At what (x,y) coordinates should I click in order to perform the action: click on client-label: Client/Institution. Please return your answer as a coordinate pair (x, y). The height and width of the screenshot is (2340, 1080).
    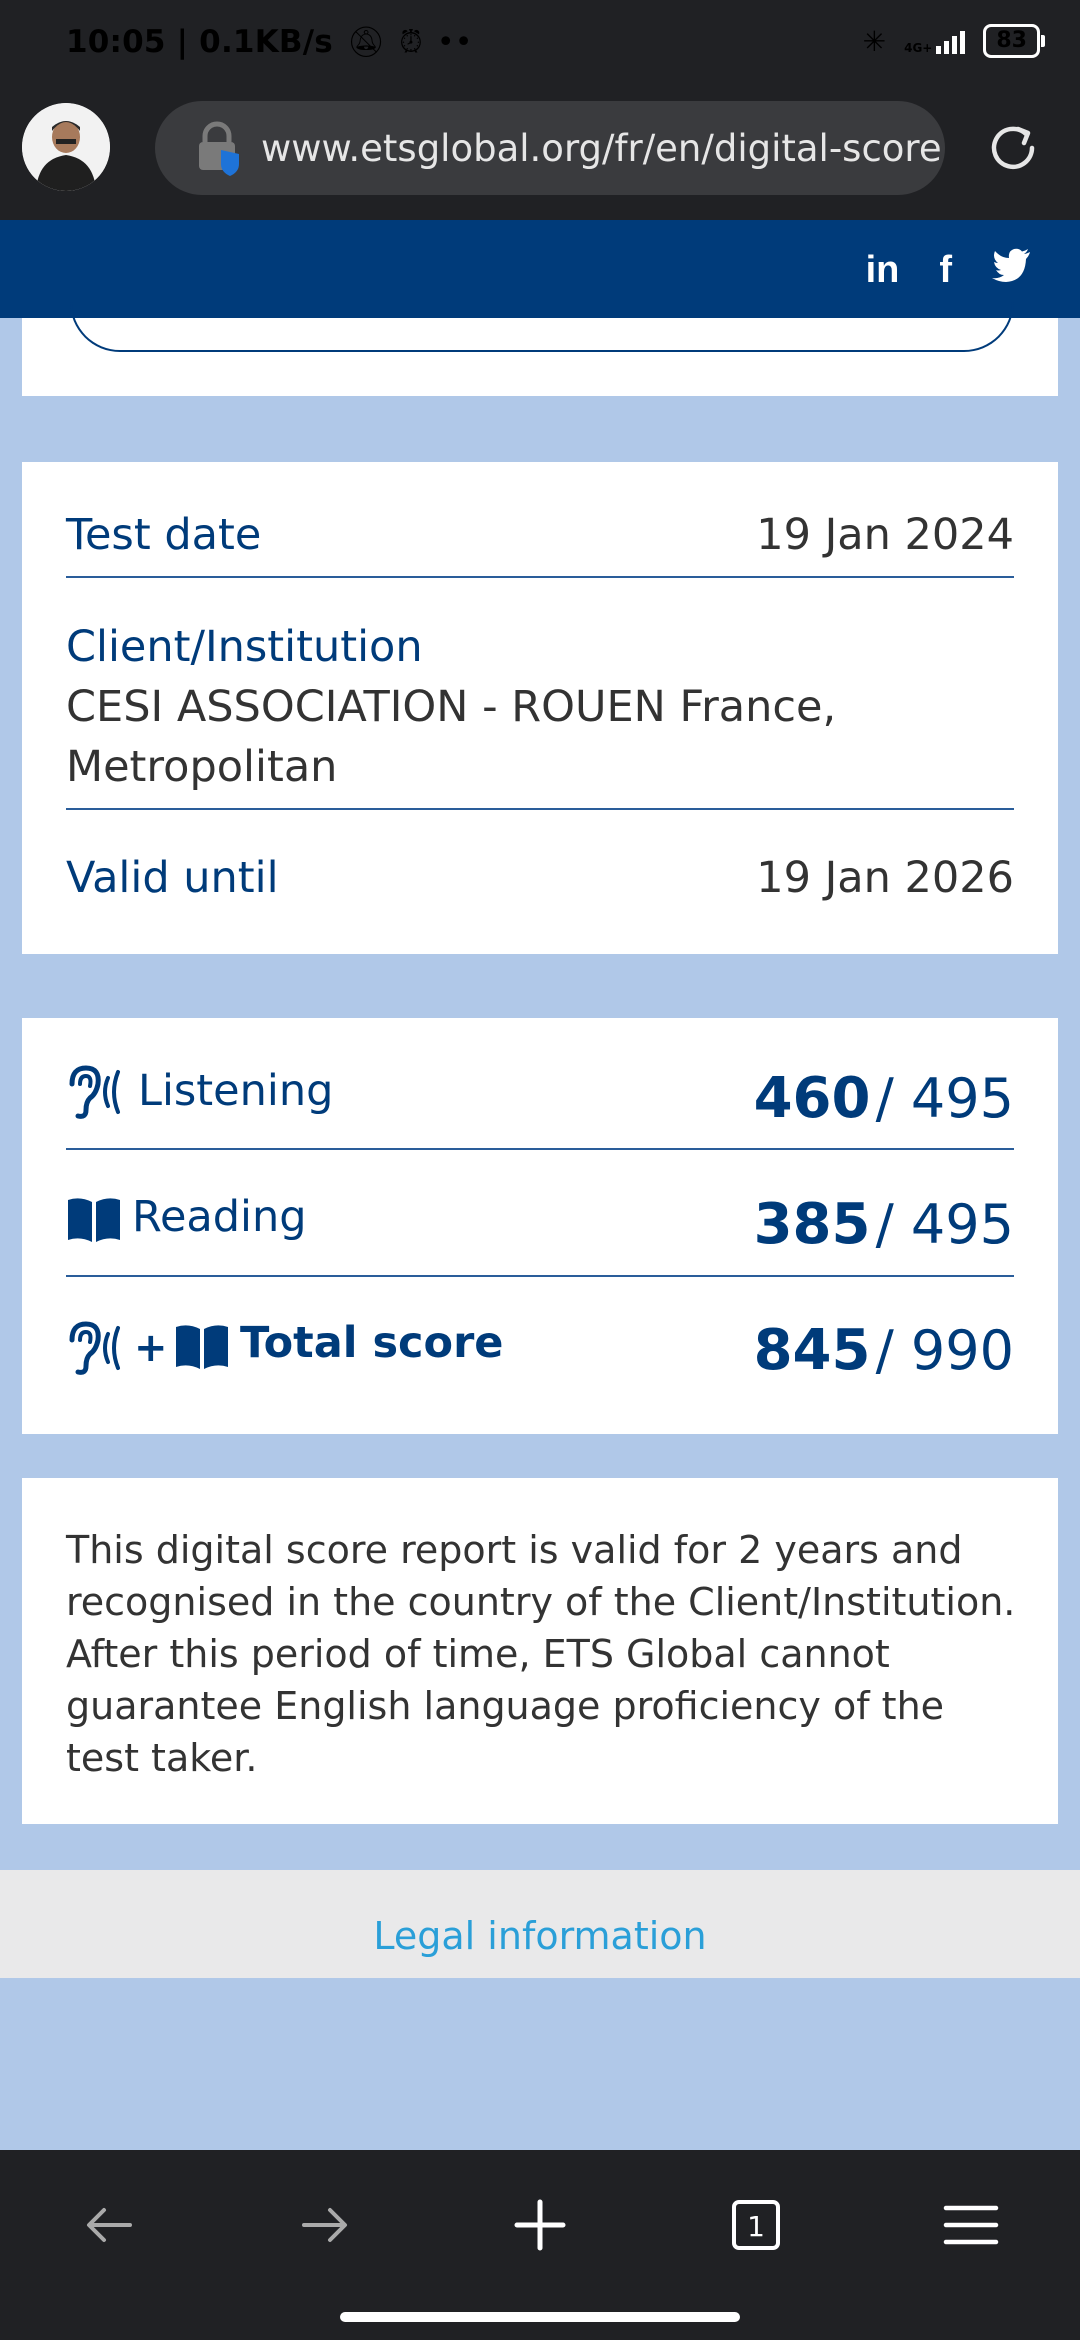
    Looking at the image, I should click on (244, 647).